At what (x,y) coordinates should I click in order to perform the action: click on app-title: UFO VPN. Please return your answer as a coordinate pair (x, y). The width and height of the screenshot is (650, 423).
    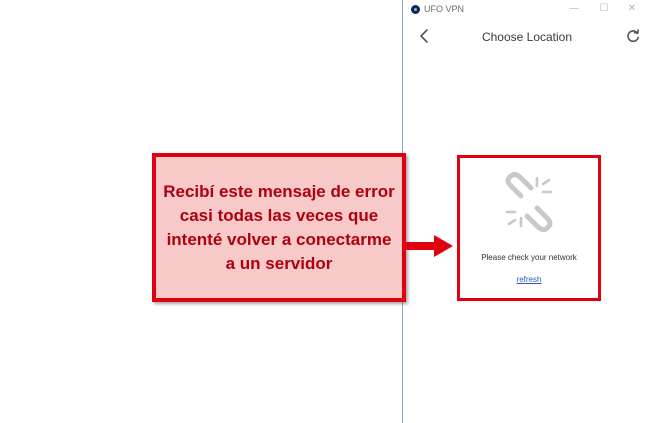
    Looking at the image, I should click on (444, 9).